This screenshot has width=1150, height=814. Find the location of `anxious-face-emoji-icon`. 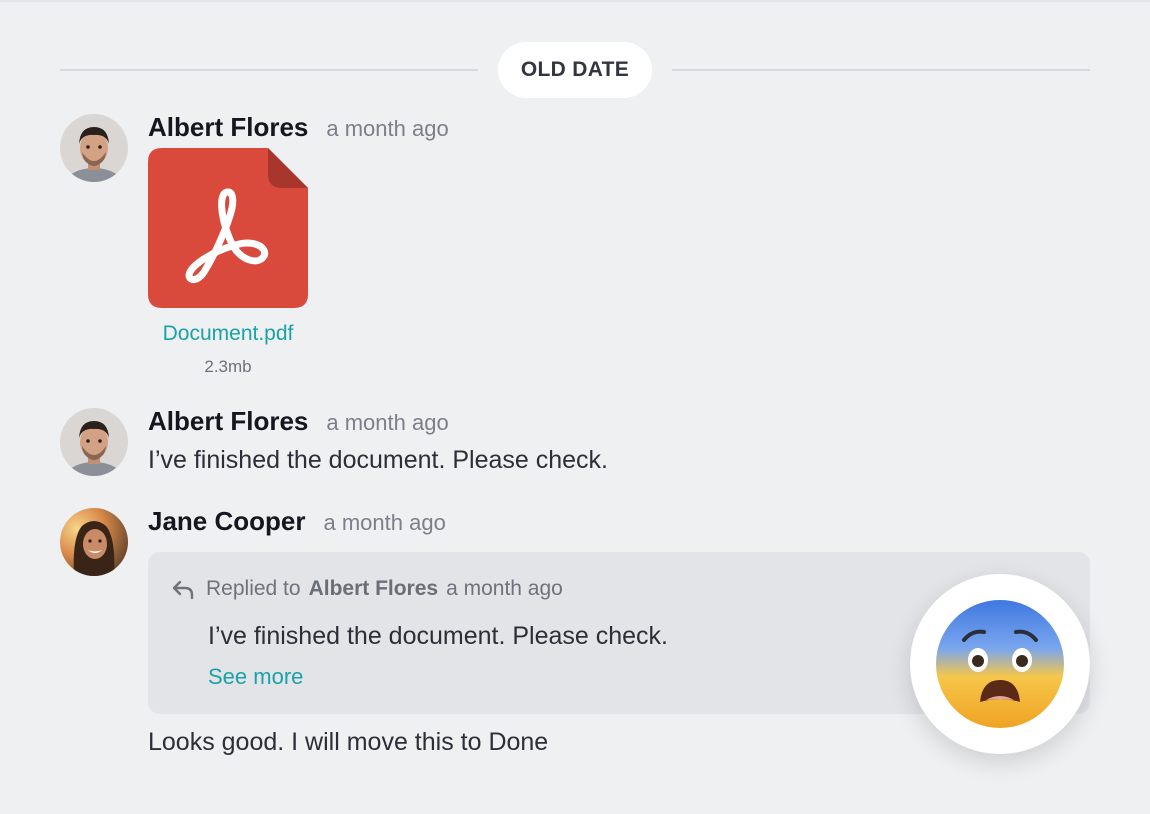

anxious-face-emoji-icon is located at coordinates (1000, 664).